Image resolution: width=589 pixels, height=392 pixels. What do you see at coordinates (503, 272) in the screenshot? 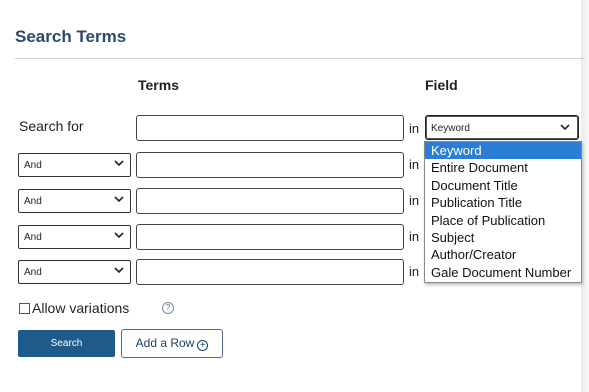
I see `field-option-gale-document-number: Gale Document Number` at bounding box center [503, 272].